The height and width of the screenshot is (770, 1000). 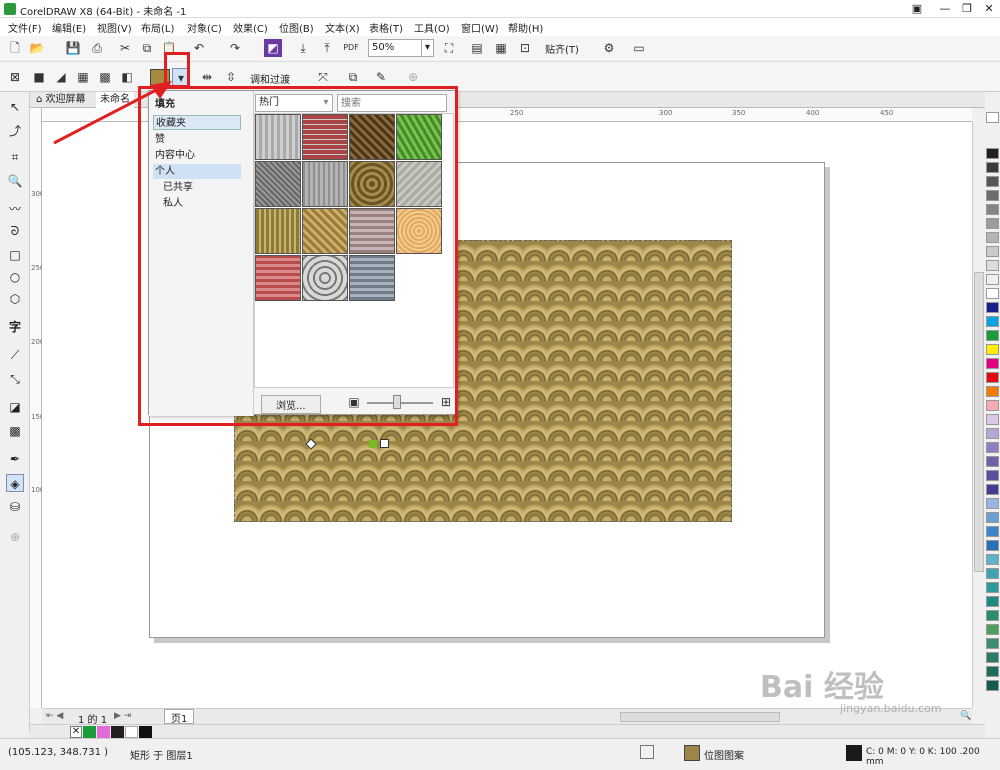 What do you see at coordinates (381, 77) in the screenshot?
I see `edit-fill-icon: ✎` at bounding box center [381, 77].